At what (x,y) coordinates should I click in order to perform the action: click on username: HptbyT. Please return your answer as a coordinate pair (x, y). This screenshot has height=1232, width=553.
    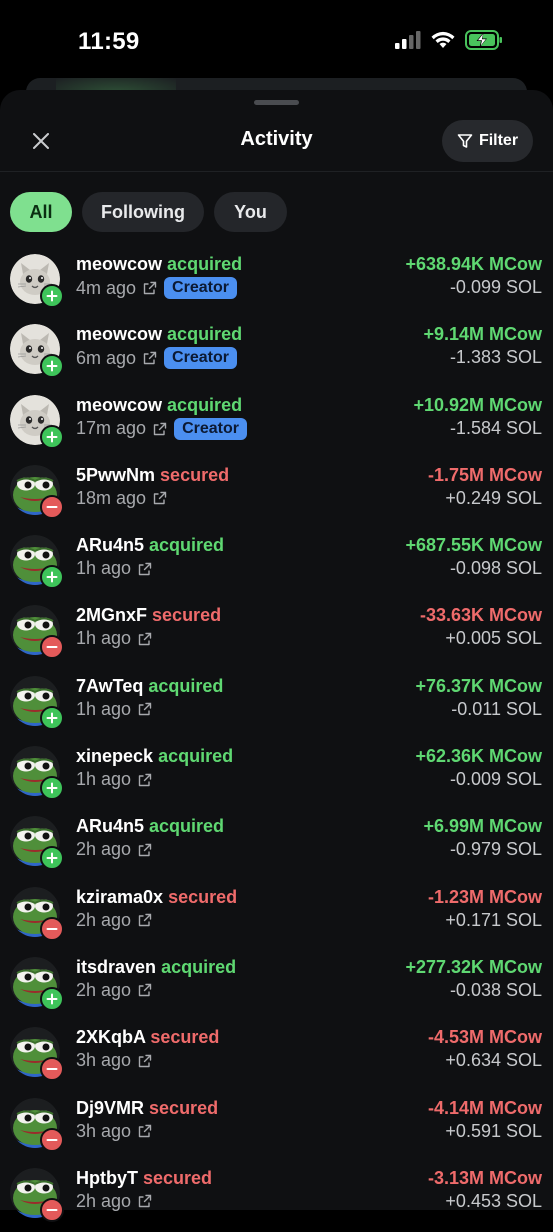
    Looking at the image, I should click on (107, 1178).